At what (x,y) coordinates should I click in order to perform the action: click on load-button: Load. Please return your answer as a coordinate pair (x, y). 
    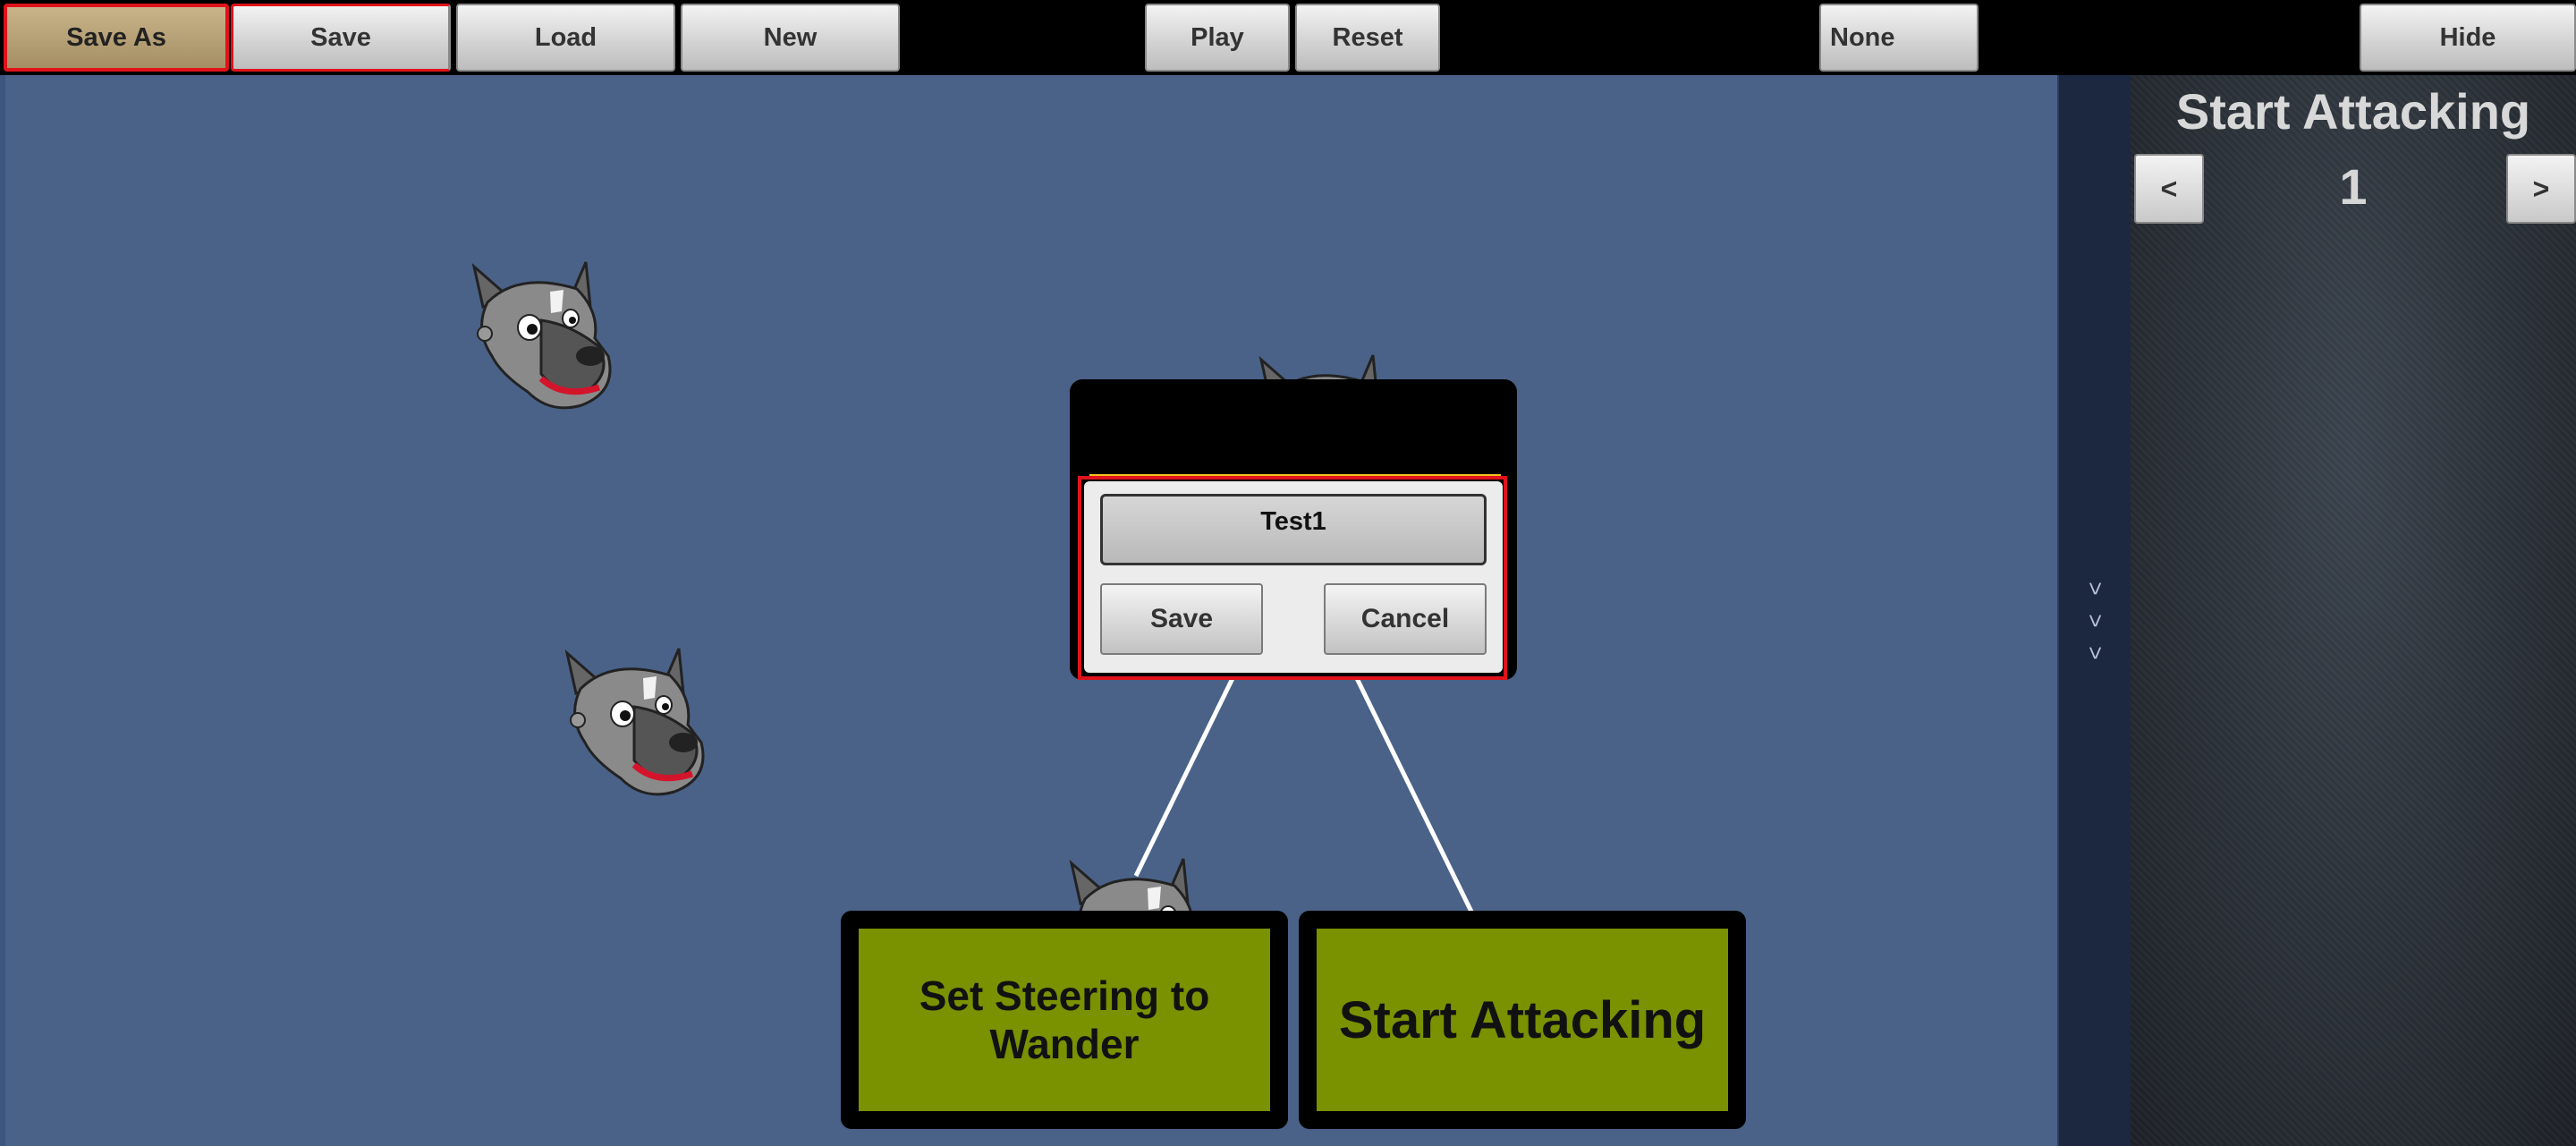
    Looking at the image, I should click on (565, 38).